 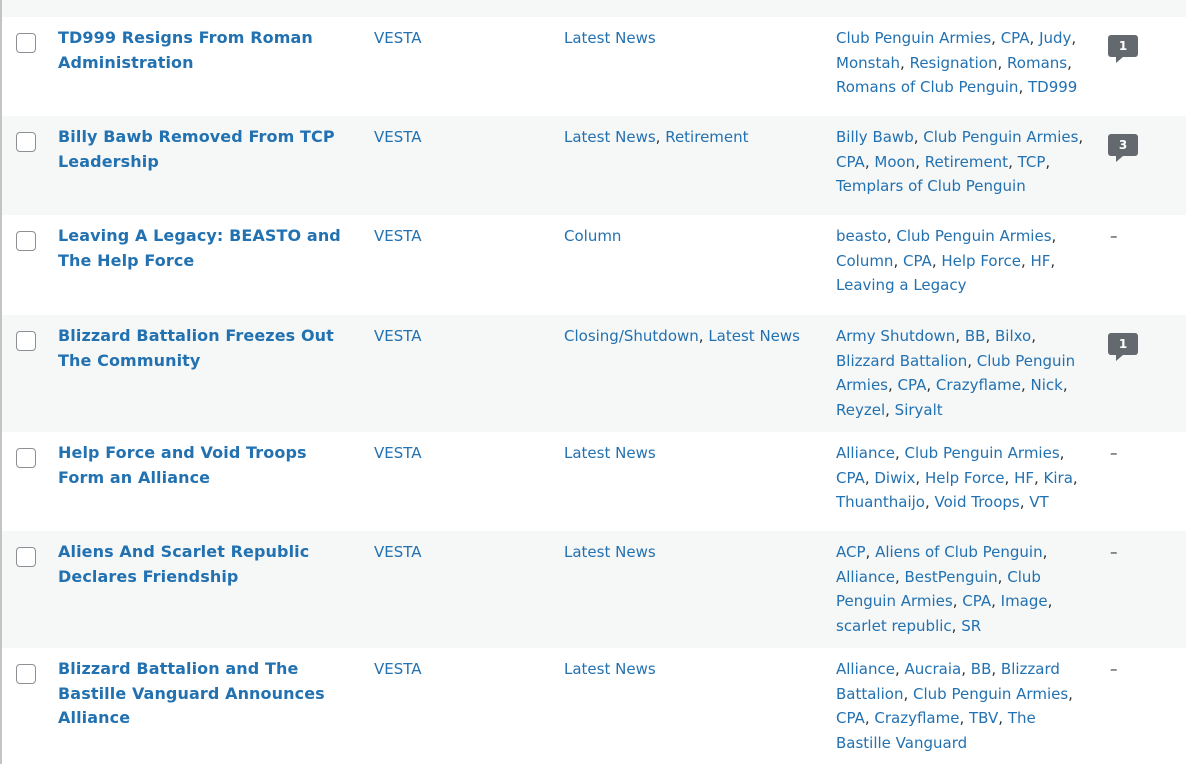 What do you see at coordinates (1058, 478) in the screenshot?
I see `tag-link: Kira` at bounding box center [1058, 478].